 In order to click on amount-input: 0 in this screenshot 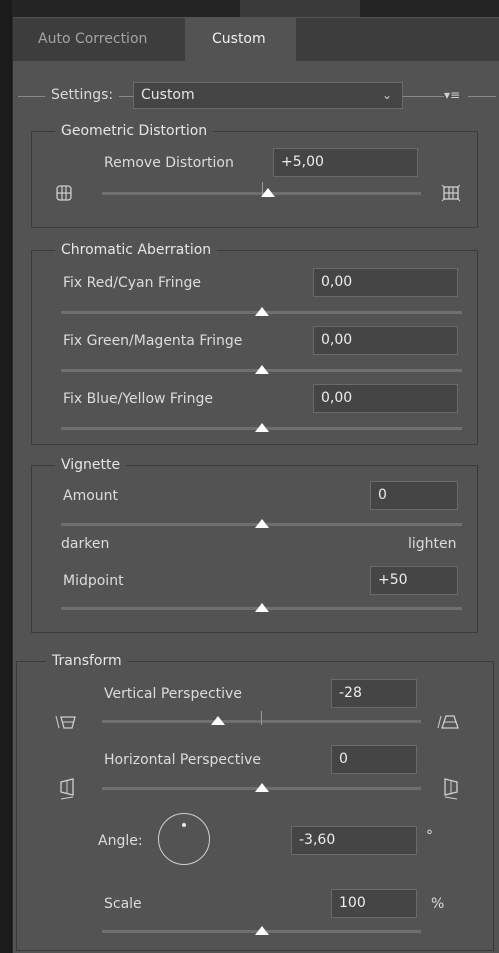, I will do `click(414, 495)`.